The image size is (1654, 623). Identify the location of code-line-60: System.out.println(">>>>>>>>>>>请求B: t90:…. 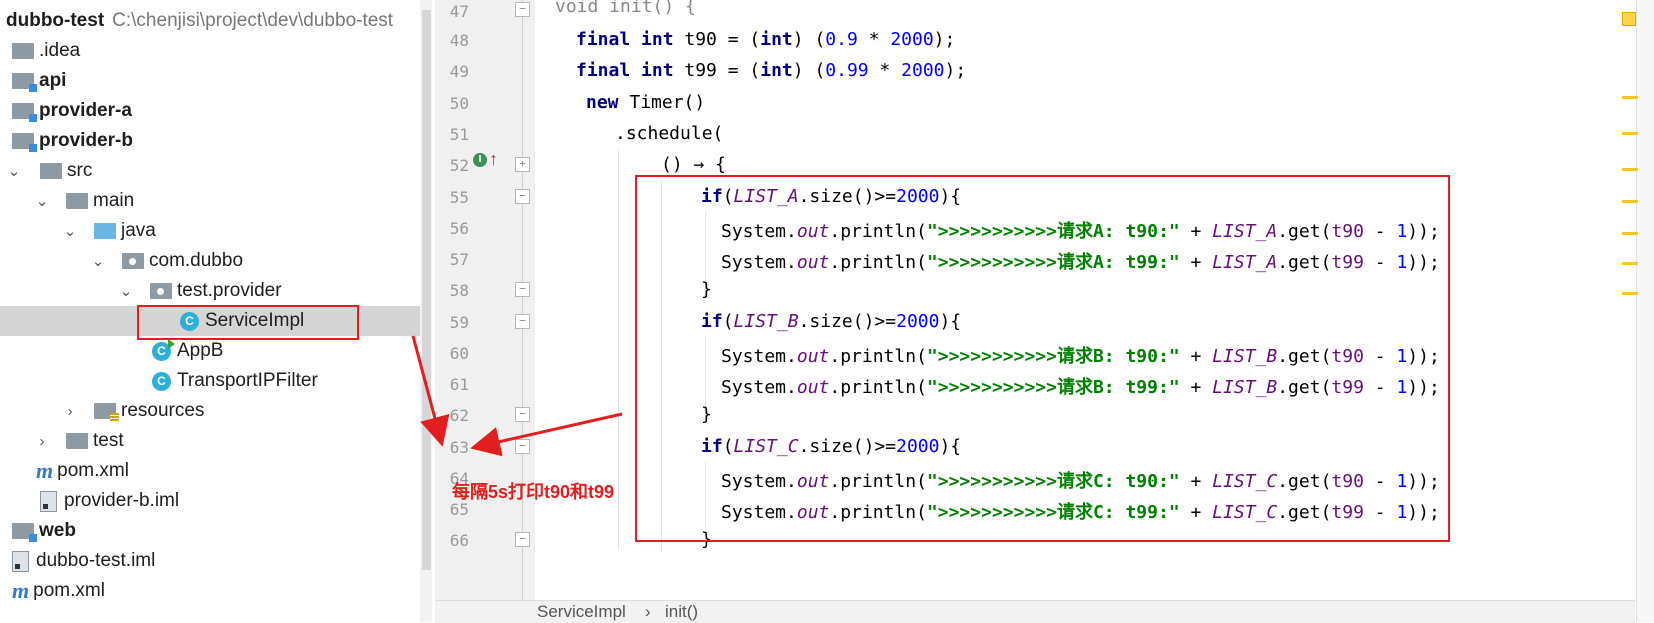
(1080, 356).